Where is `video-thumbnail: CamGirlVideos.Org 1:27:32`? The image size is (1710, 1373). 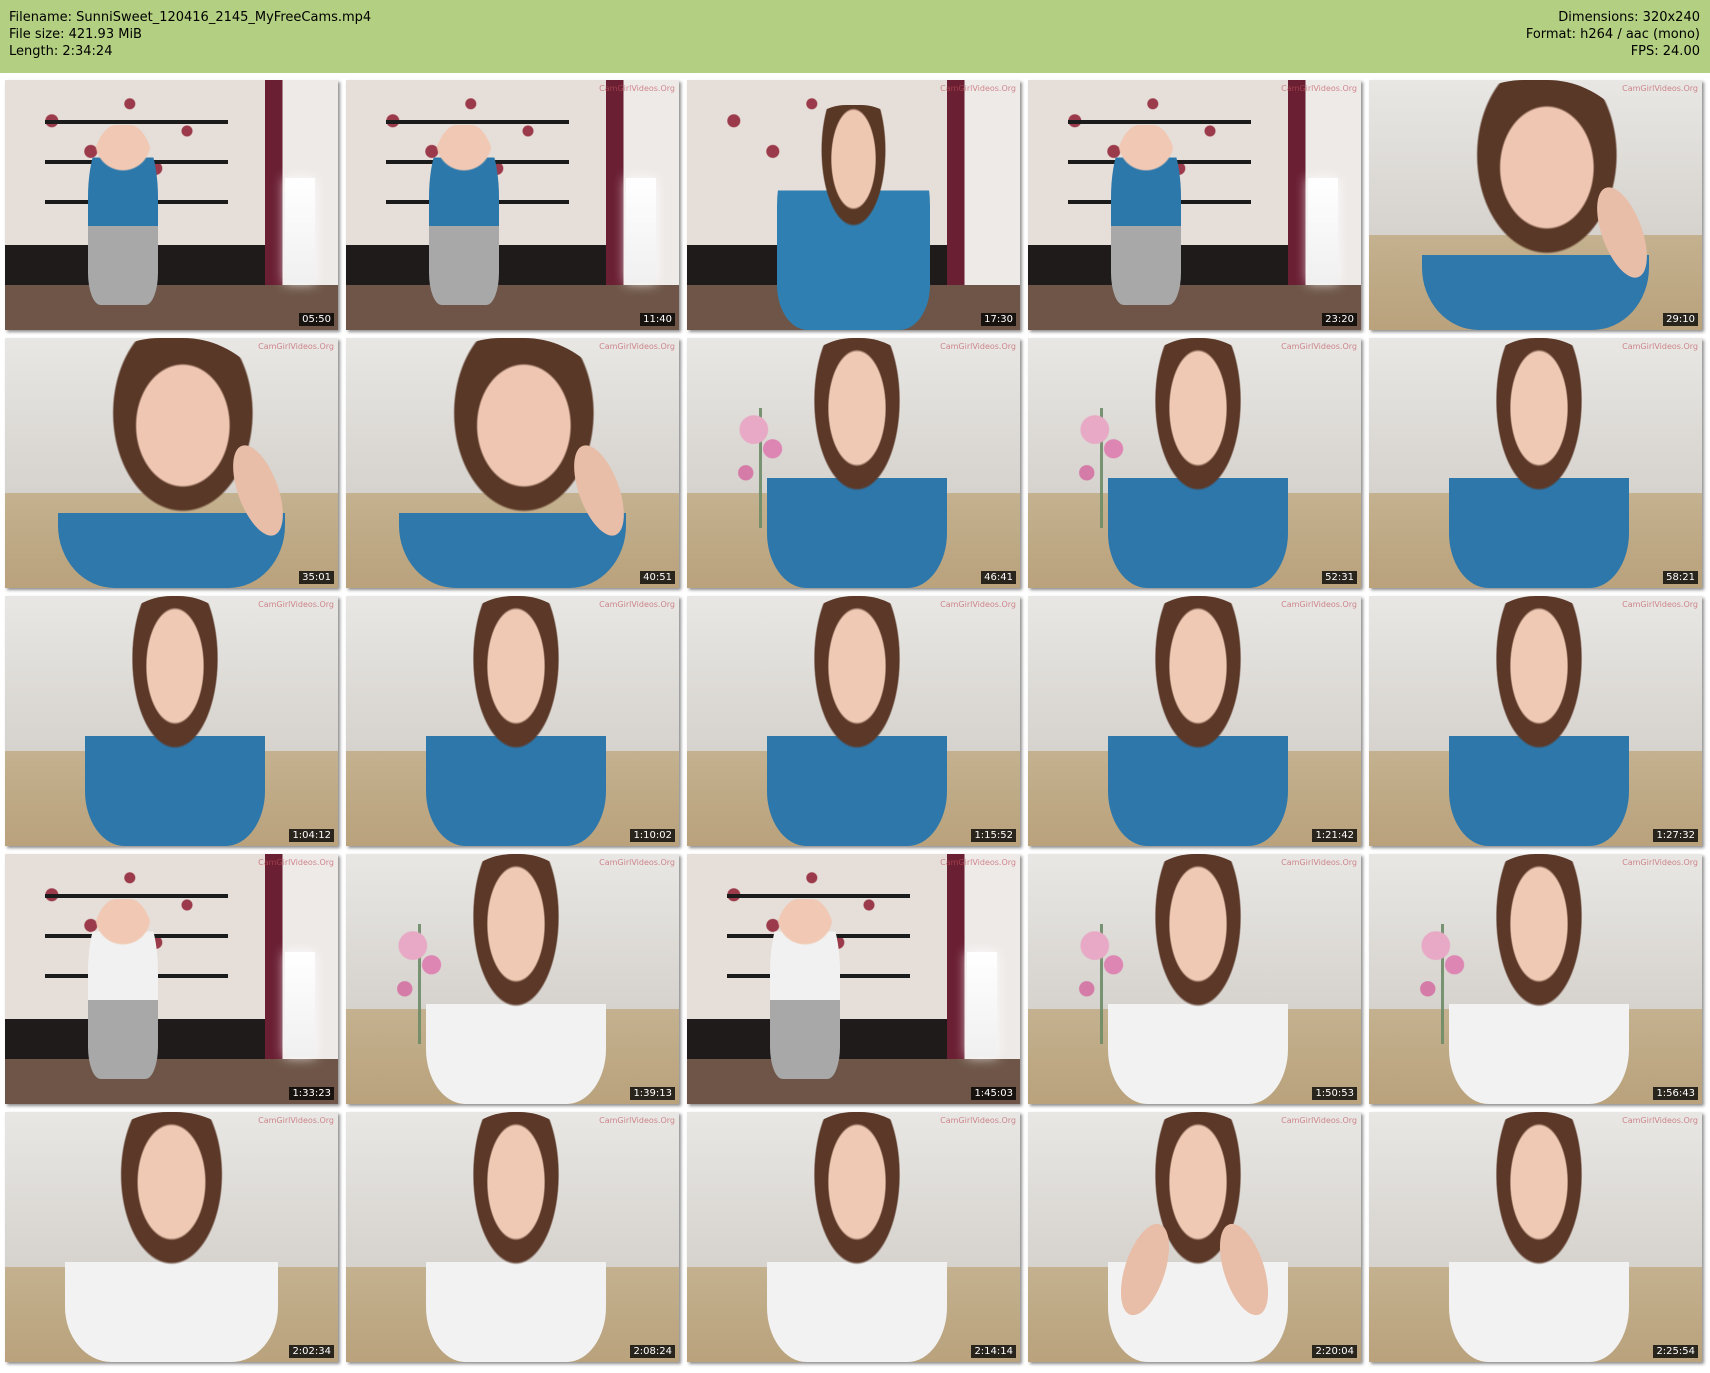
video-thumbnail: CamGirlVideos.Org 1:27:32 is located at coordinates (1535, 721).